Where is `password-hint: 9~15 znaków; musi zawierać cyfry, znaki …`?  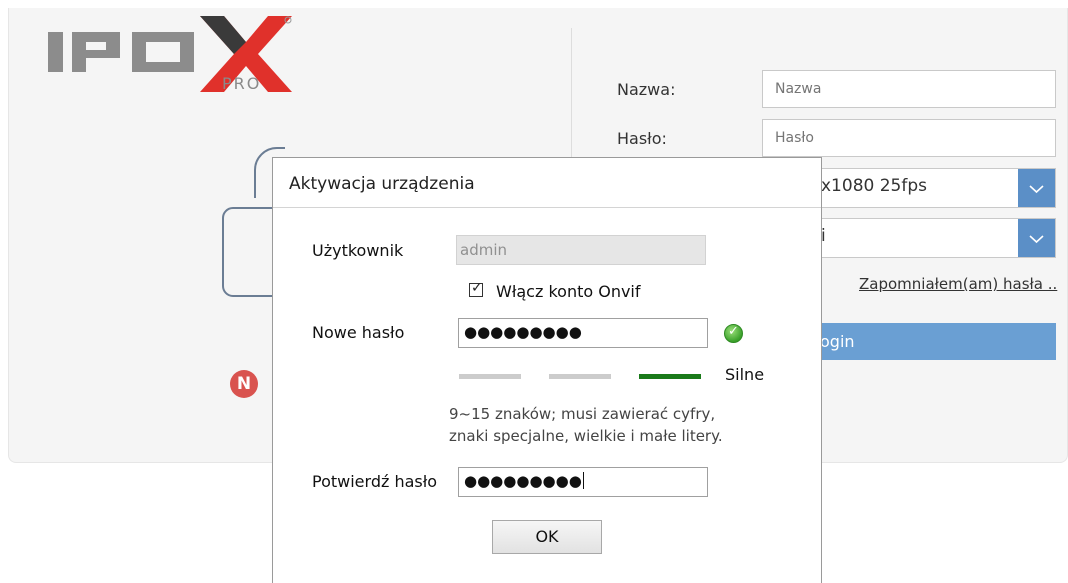 password-hint: 9~15 znaków; musi zawierać cyfry, znaki … is located at coordinates (586, 425).